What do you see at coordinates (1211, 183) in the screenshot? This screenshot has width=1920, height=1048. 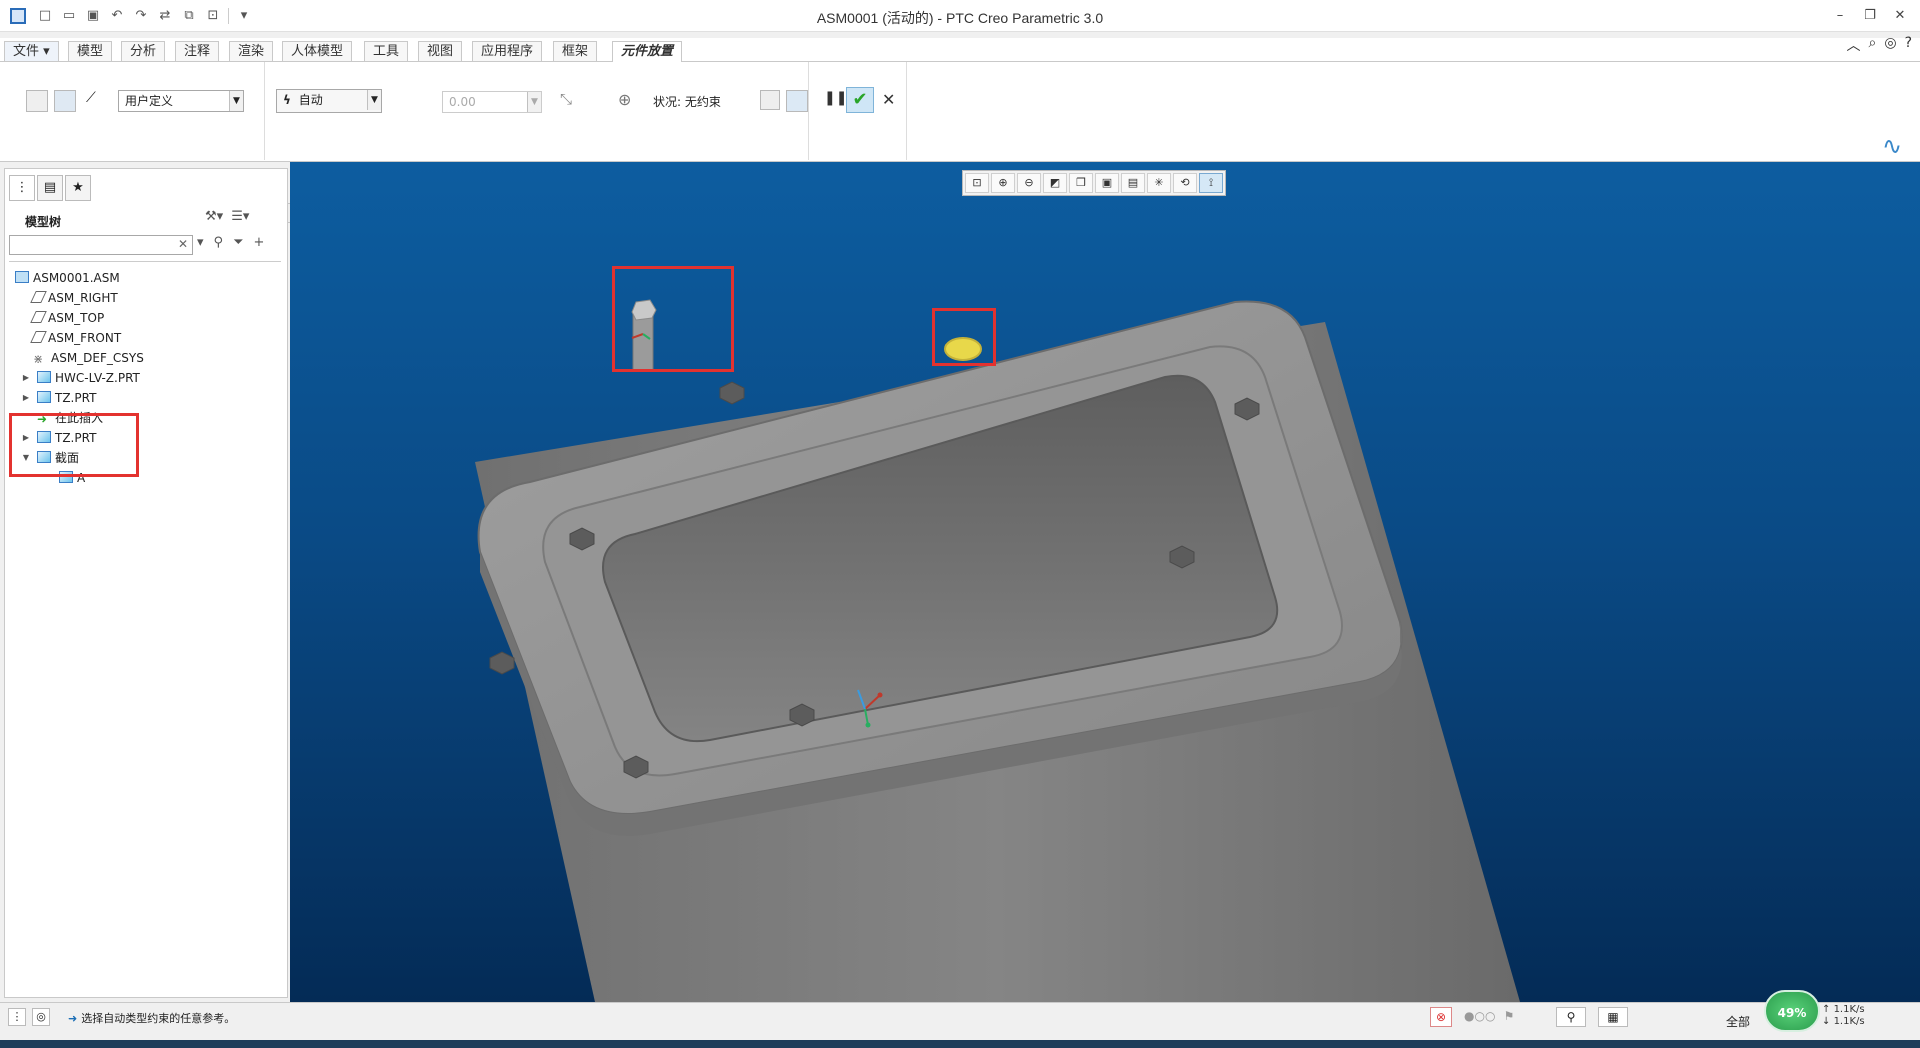 I see `annotation-display-icon: ⟟` at bounding box center [1211, 183].